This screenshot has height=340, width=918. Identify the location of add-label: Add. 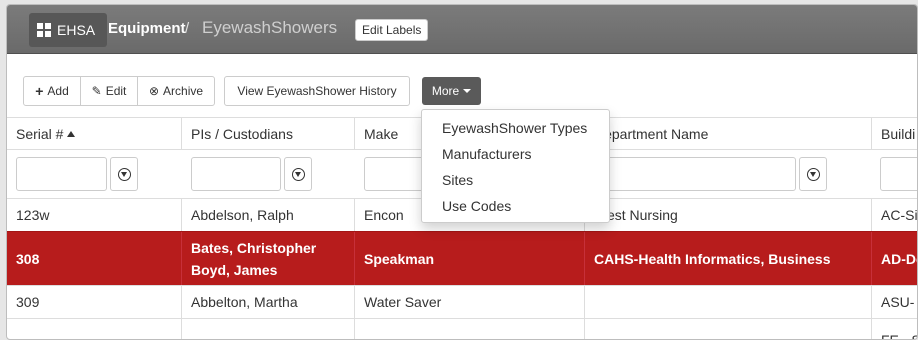
(58, 91).